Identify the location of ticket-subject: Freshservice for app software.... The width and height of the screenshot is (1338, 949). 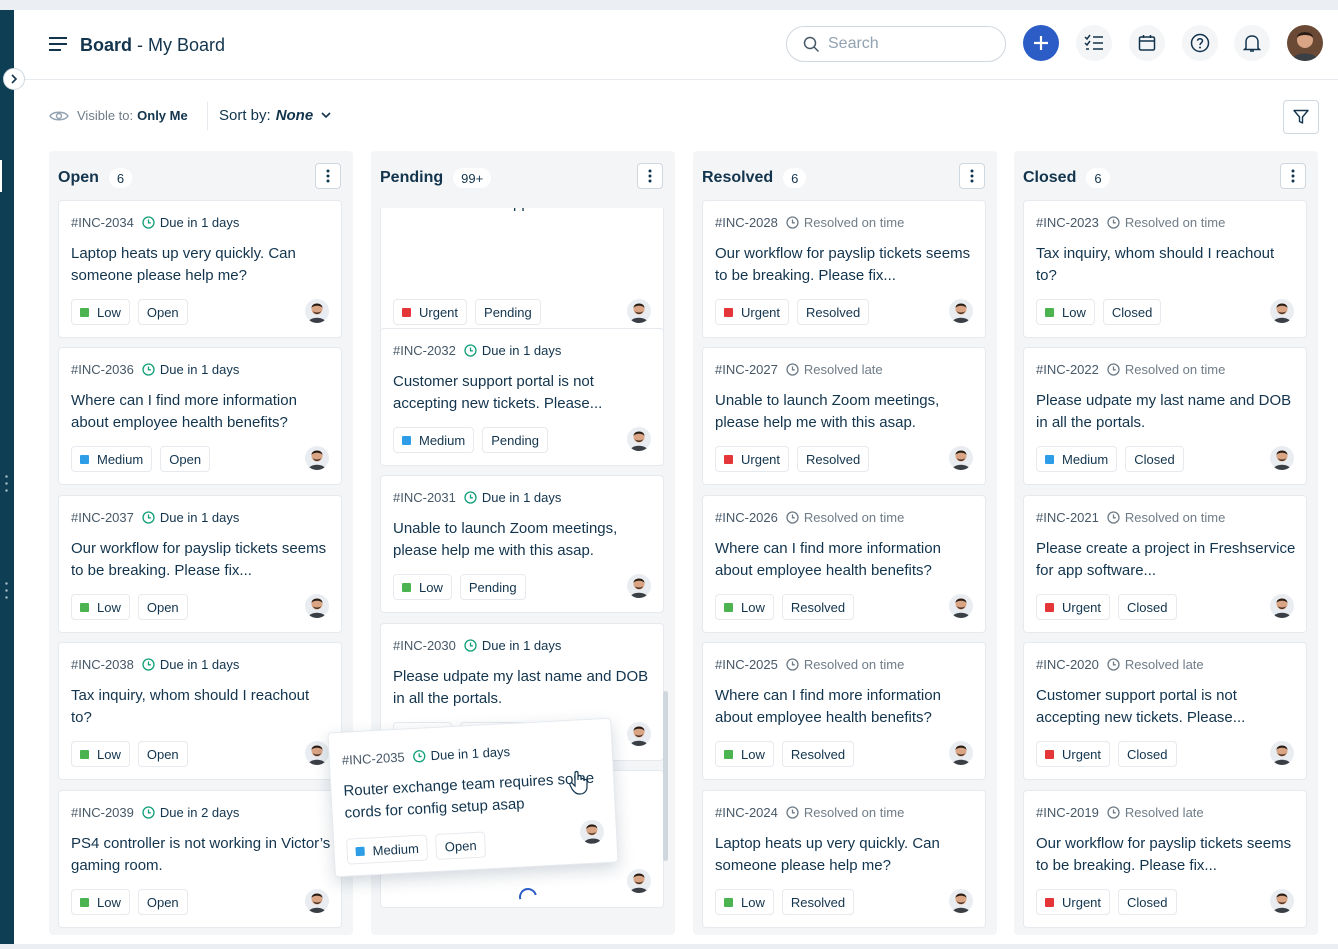
(524, 211).